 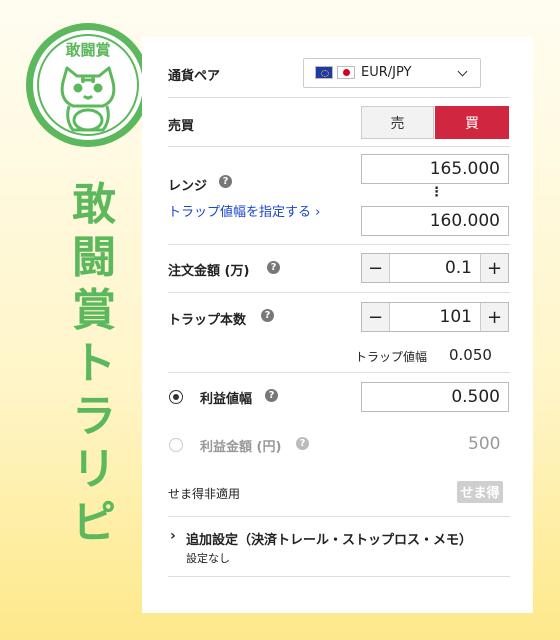 What do you see at coordinates (207, 320) in the screenshot?
I see `trap-count-label: トラップ本数` at bounding box center [207, 320].